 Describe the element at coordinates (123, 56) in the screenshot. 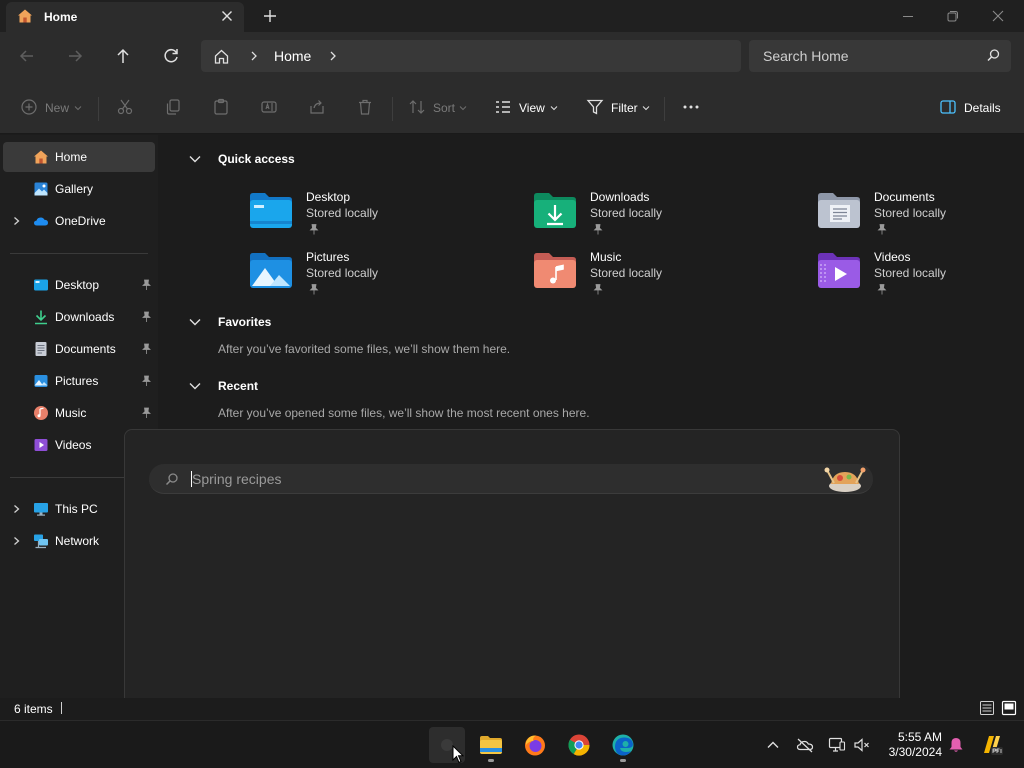

I see `up-arrow-icon` at that location.